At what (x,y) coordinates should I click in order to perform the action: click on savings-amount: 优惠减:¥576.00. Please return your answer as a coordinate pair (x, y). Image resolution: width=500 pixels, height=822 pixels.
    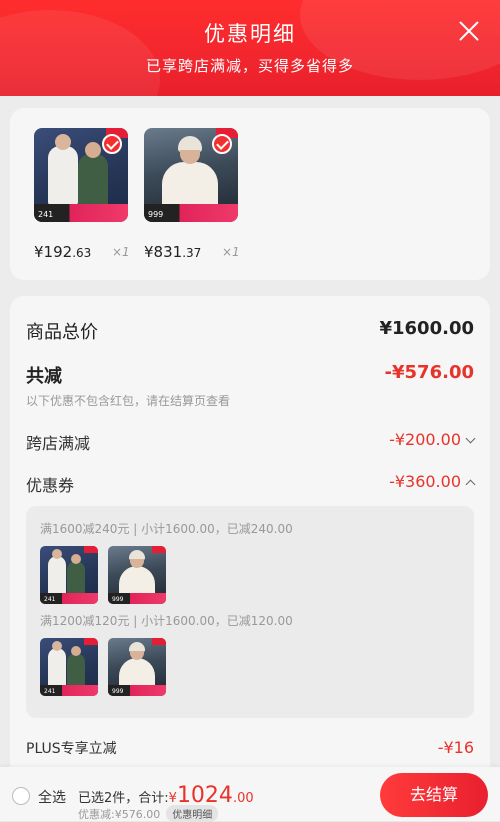
    Looking at the image, I should click on (119, 814).